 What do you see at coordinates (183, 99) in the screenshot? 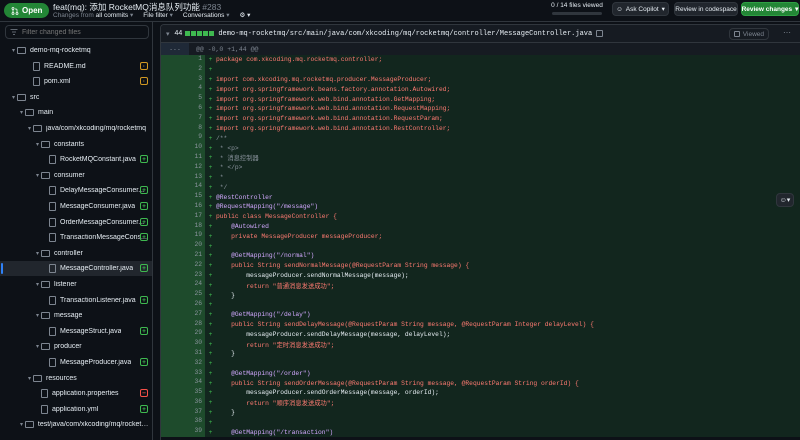
I see `line-number: 5` at bounding box center [183, 99].